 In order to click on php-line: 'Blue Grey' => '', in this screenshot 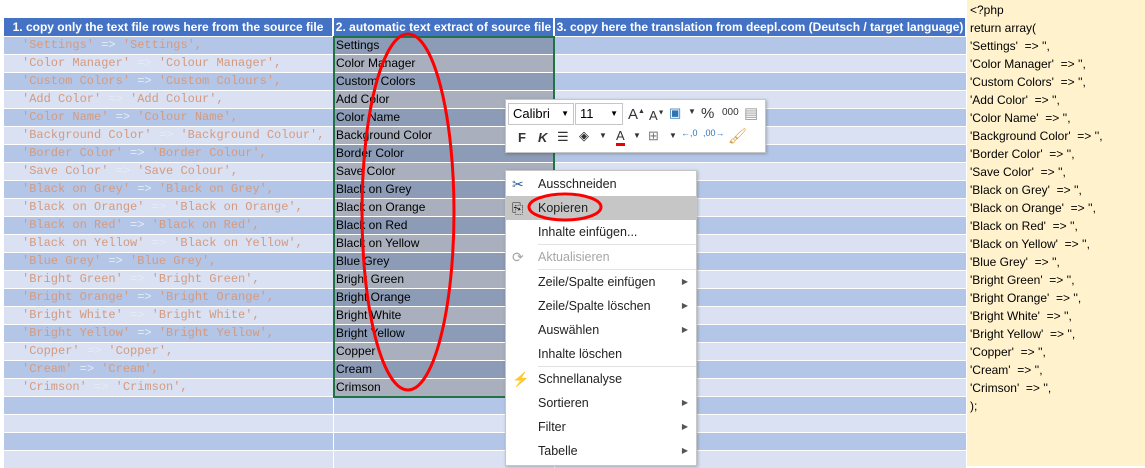, I will do `click(1057, 262)`.